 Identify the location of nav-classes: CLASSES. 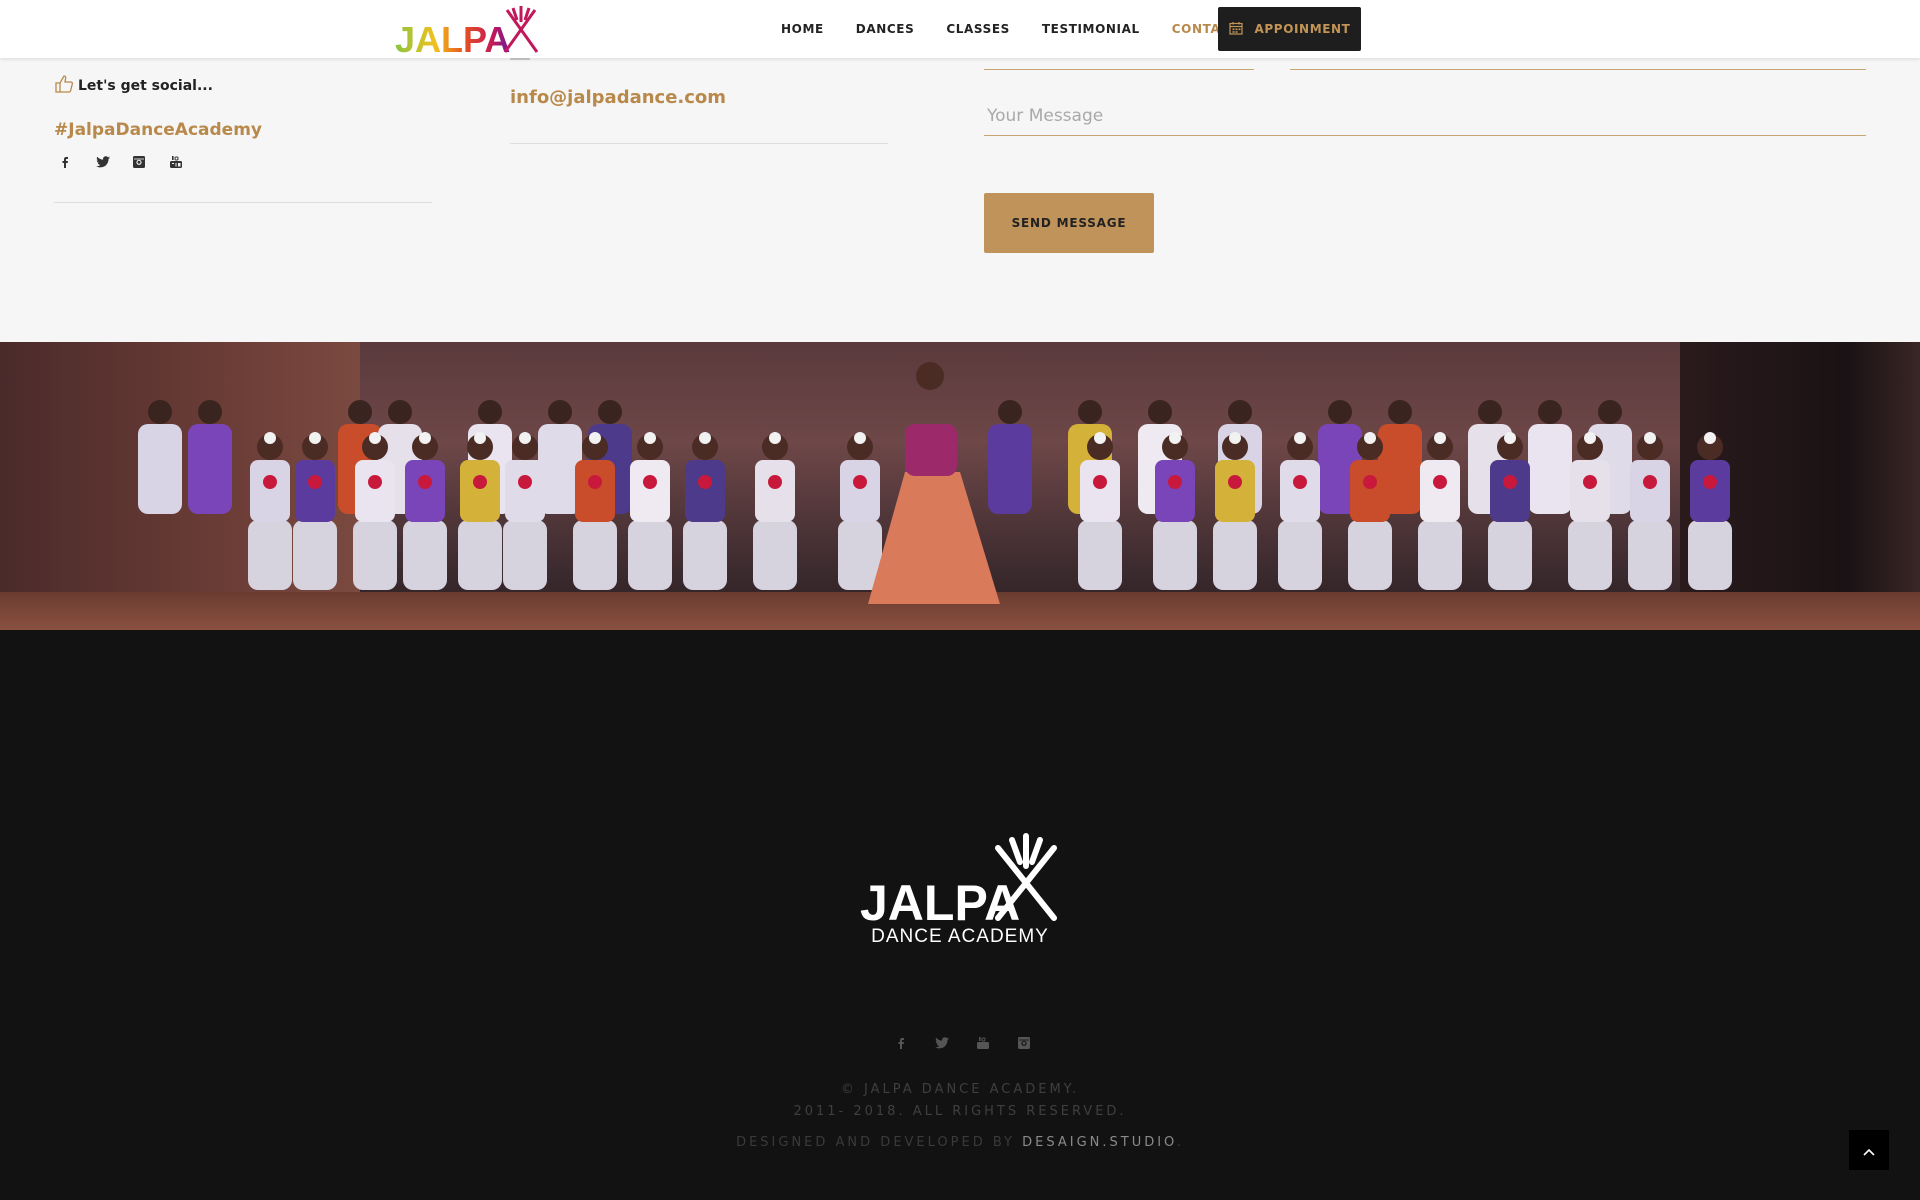
(978, 29).